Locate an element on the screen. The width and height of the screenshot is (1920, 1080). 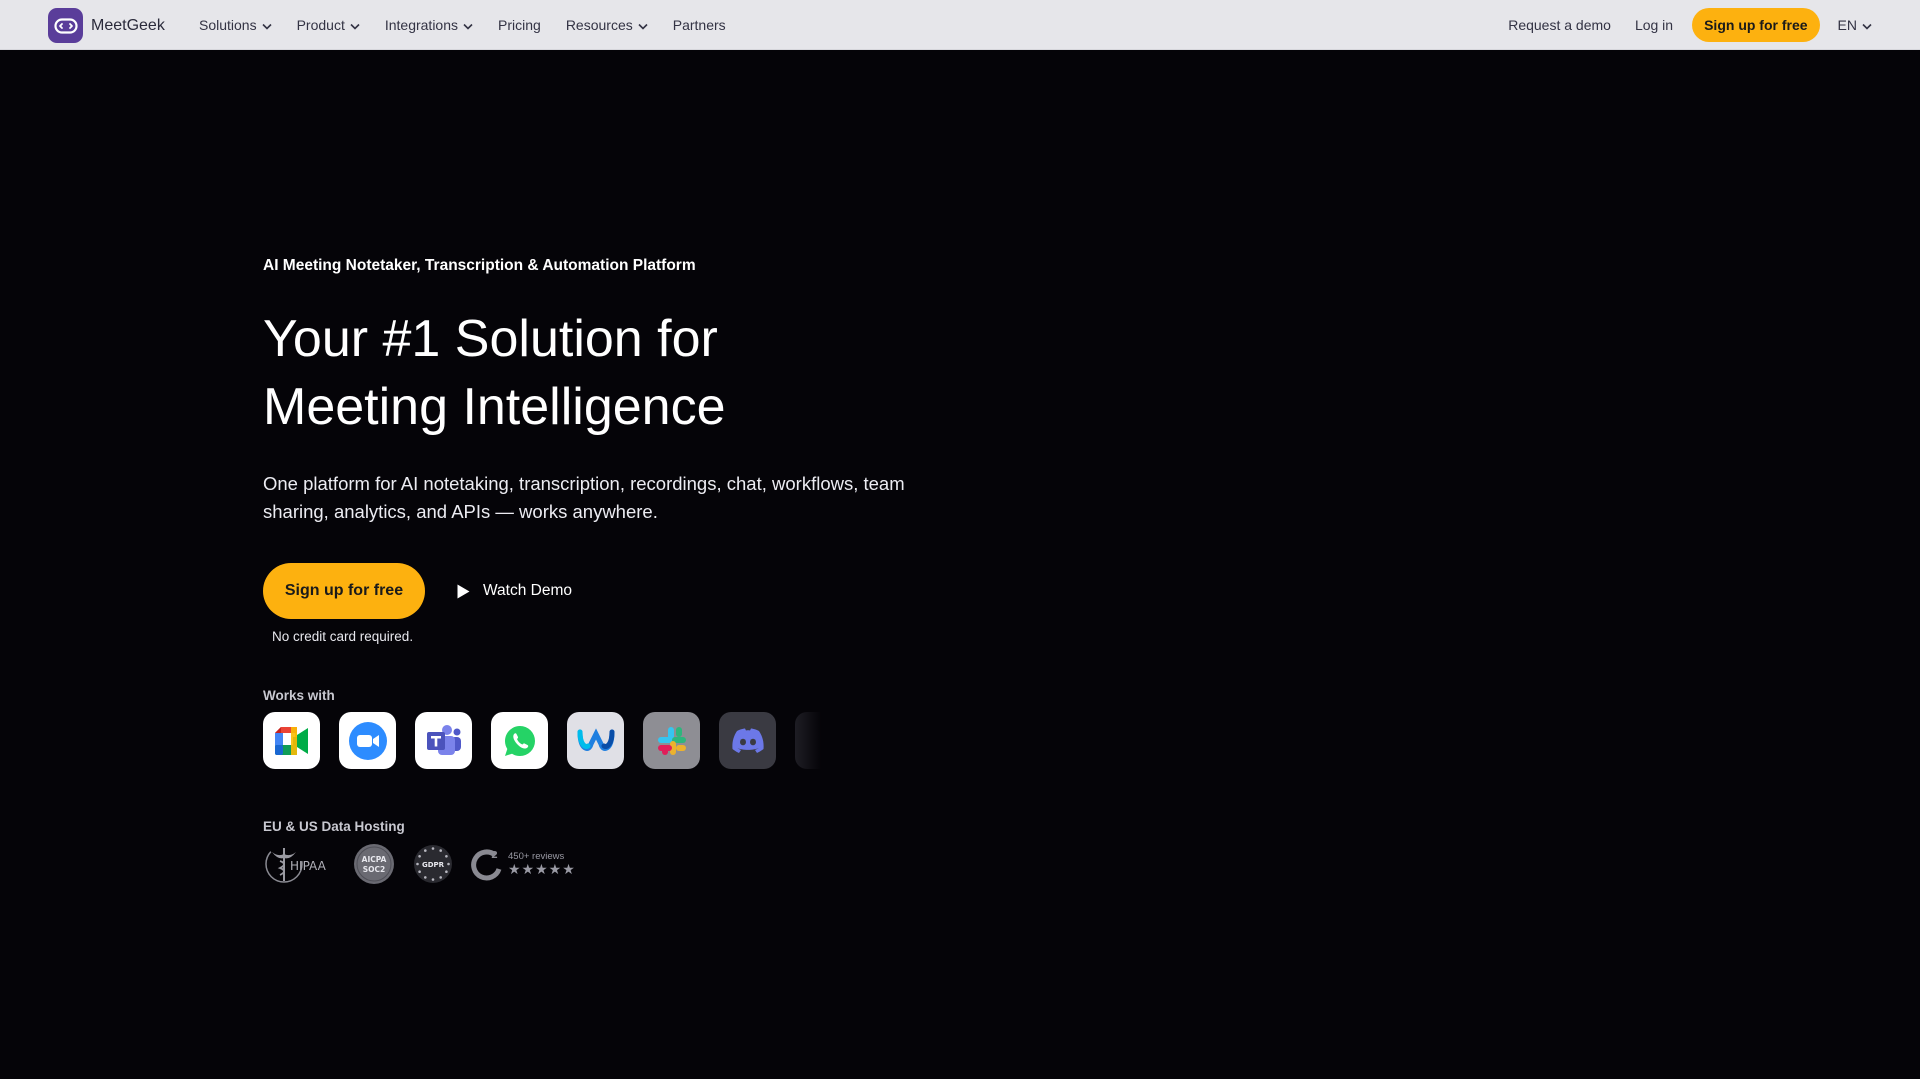
gdpr-text: GDPR is located at coordinates (433, 865).